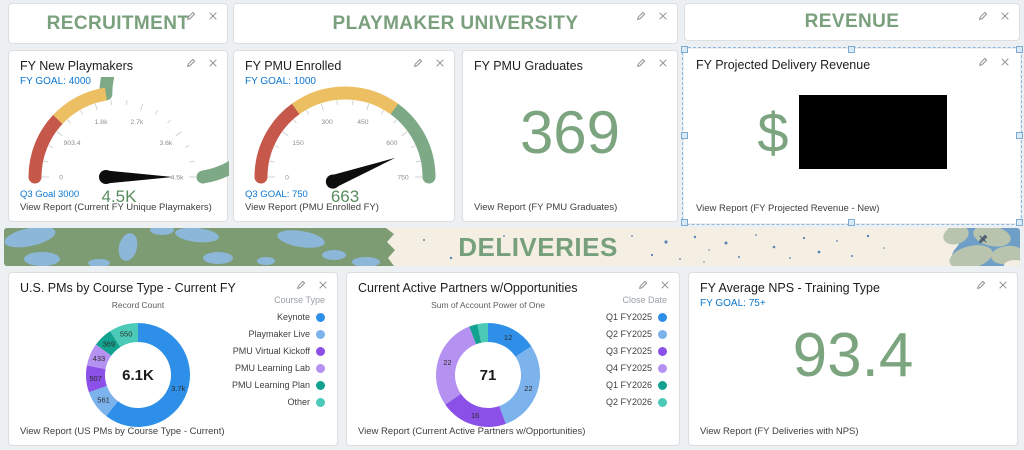 This screenshot has height=450, width=1024. Describe the element at coordinates (109, 344) in the screenshot. I see `donut-slice-label: 369` at that location.